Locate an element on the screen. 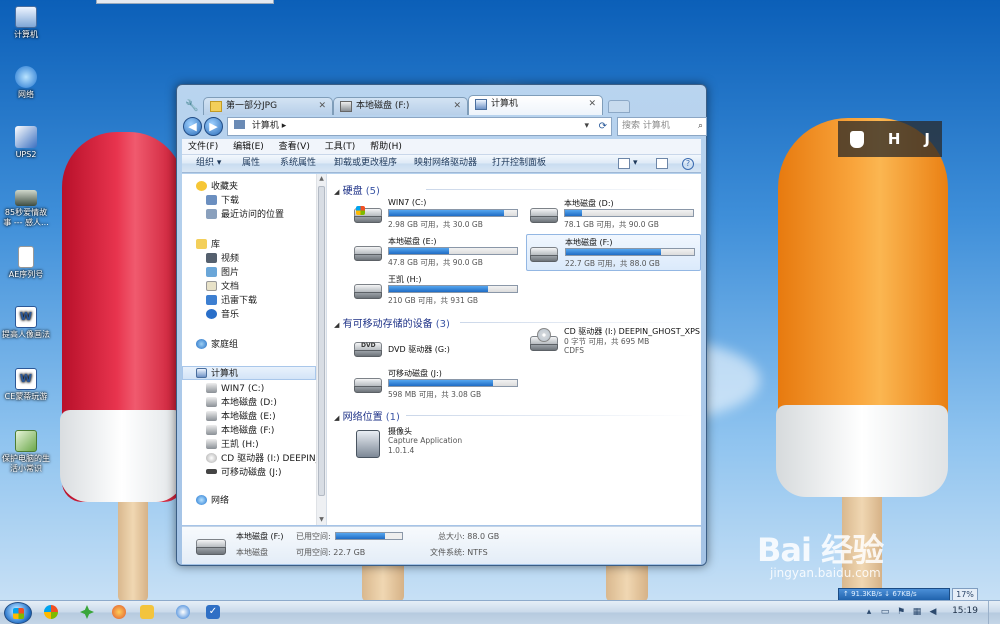  start-button is located at coordinates (18, 613).